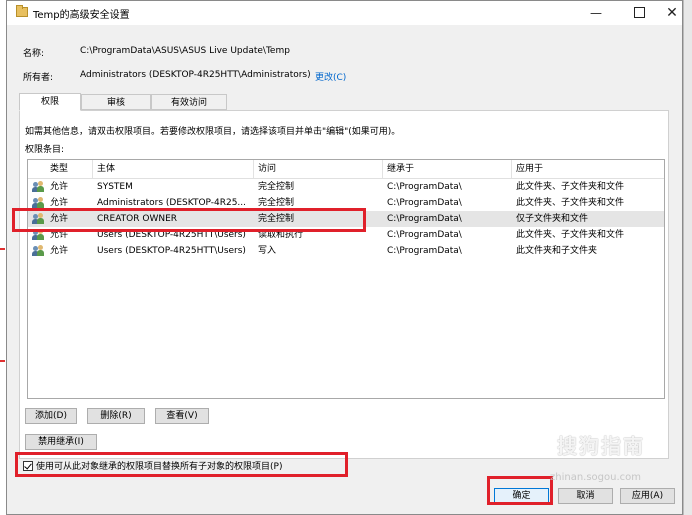 The height and width of the screenshot is (515, 692). I want to click on column-header-access: 访问, so click(318, 169).